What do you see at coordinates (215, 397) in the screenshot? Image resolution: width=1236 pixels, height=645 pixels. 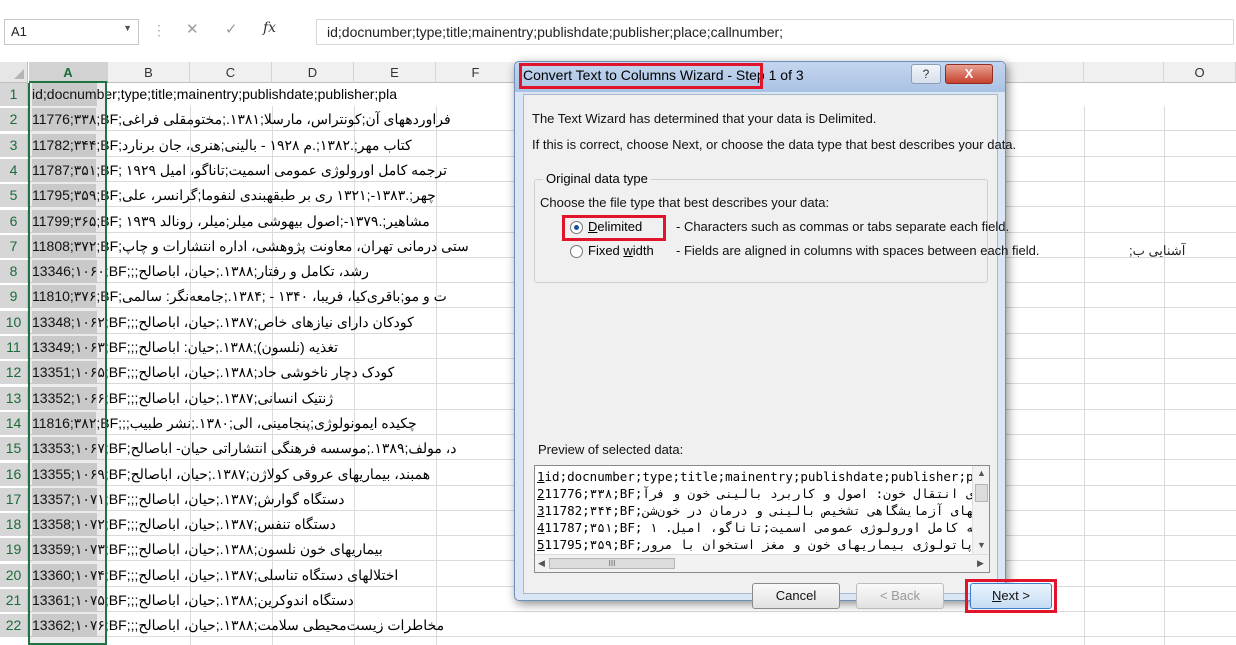 I see `cell-a-overflow-text: ۶;BF;;;ژنتیک انسانی;۱۳۸۷.;حیان، اباصالح` at bounding box center [215, 397].